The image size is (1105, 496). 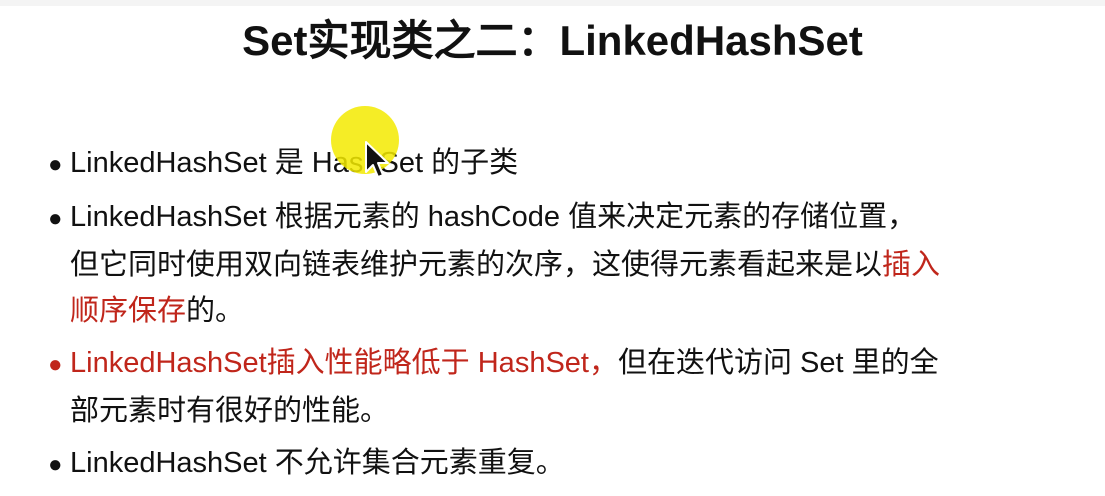 What do you see at coordinates (344, 363) in the screenshot?
I see `highlight-text: LinkedHashSet插入性能略低于 HashSet，` at bounding box center [344, 363].